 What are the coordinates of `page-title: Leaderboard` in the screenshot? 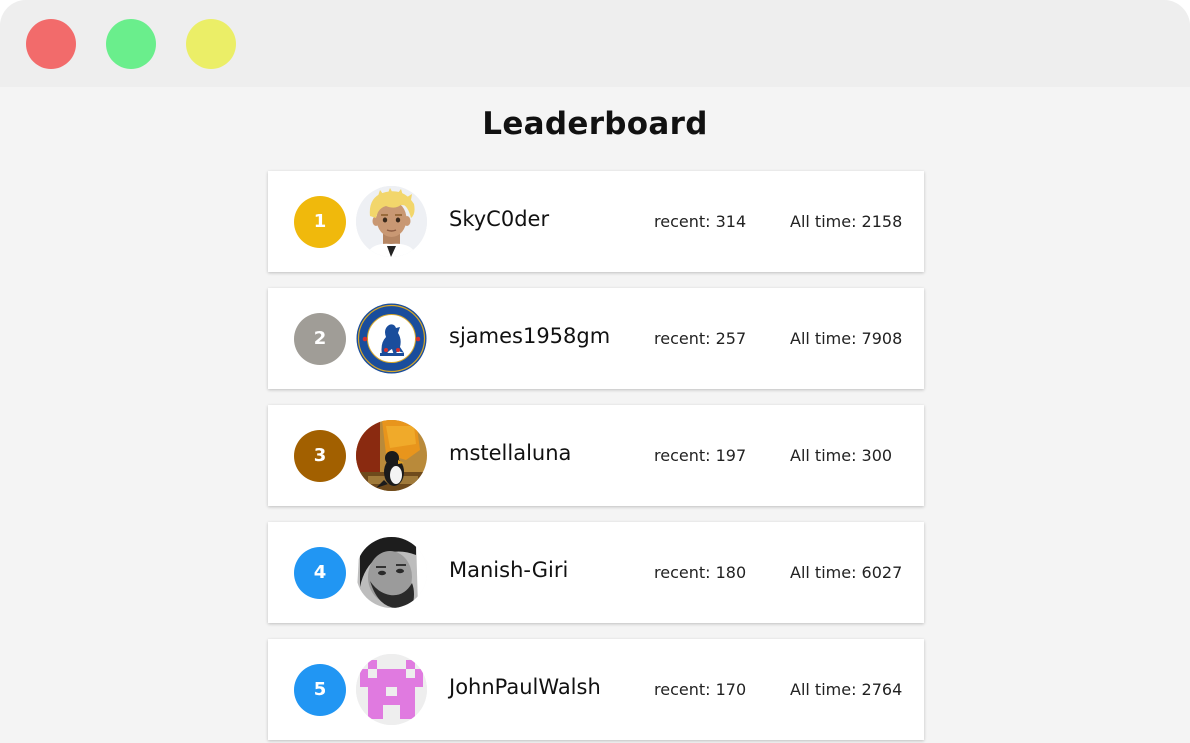 It's located at (595, 124).